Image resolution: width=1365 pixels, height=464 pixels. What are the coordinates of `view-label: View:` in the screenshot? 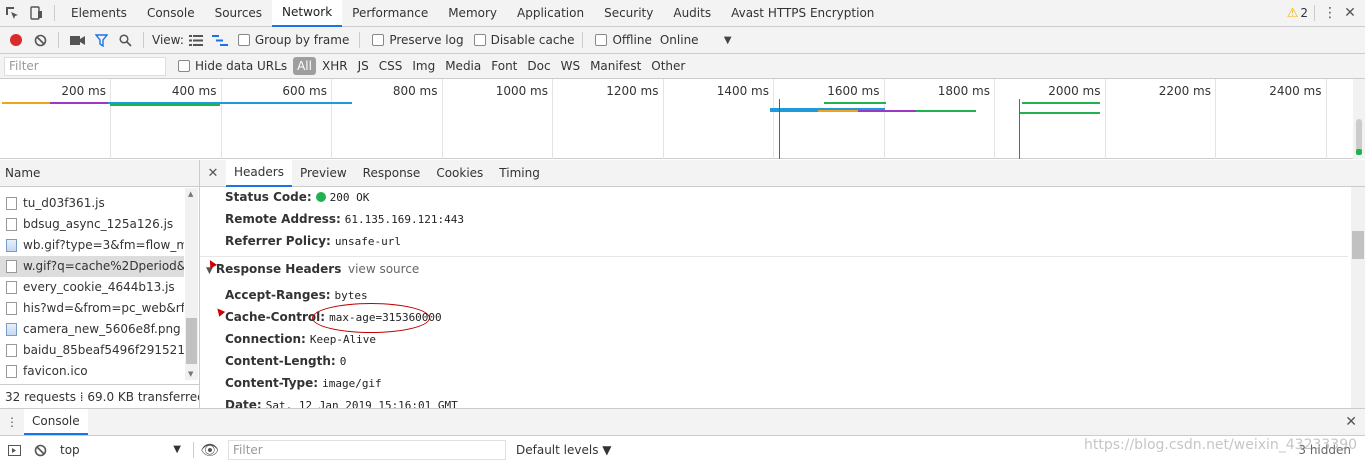 It's located at (168, 40).